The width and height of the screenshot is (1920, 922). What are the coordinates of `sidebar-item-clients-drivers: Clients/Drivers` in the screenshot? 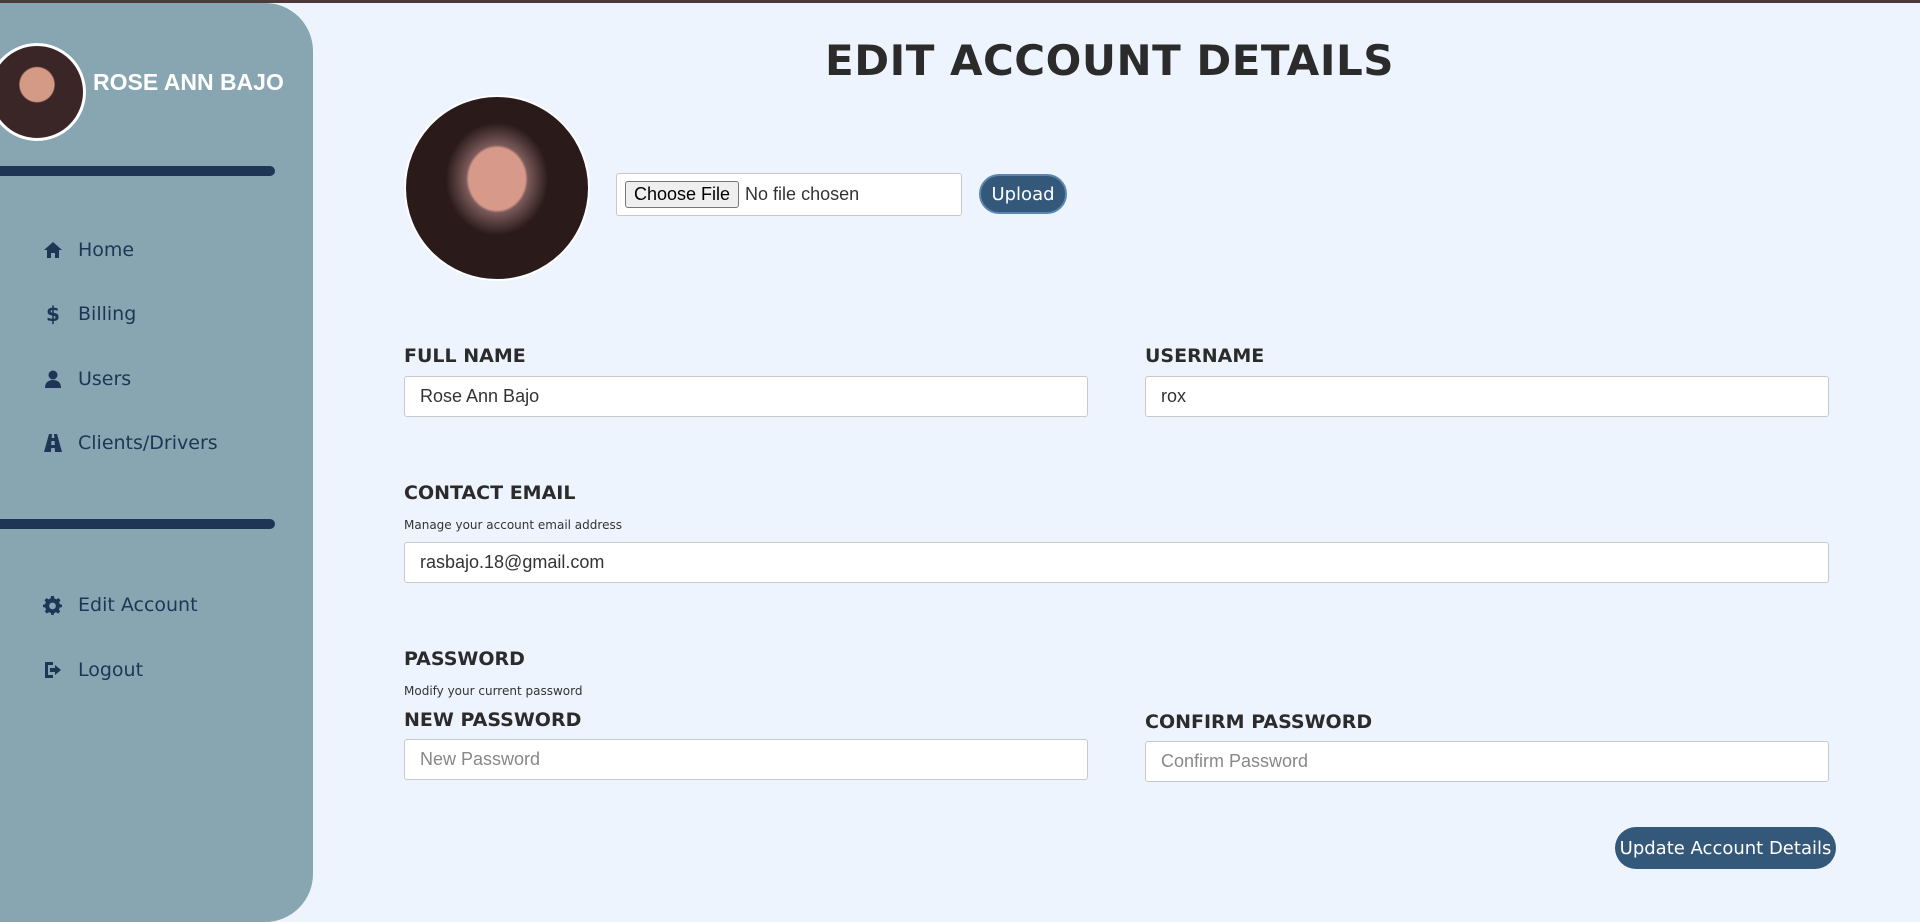 It's located at (130, 443).